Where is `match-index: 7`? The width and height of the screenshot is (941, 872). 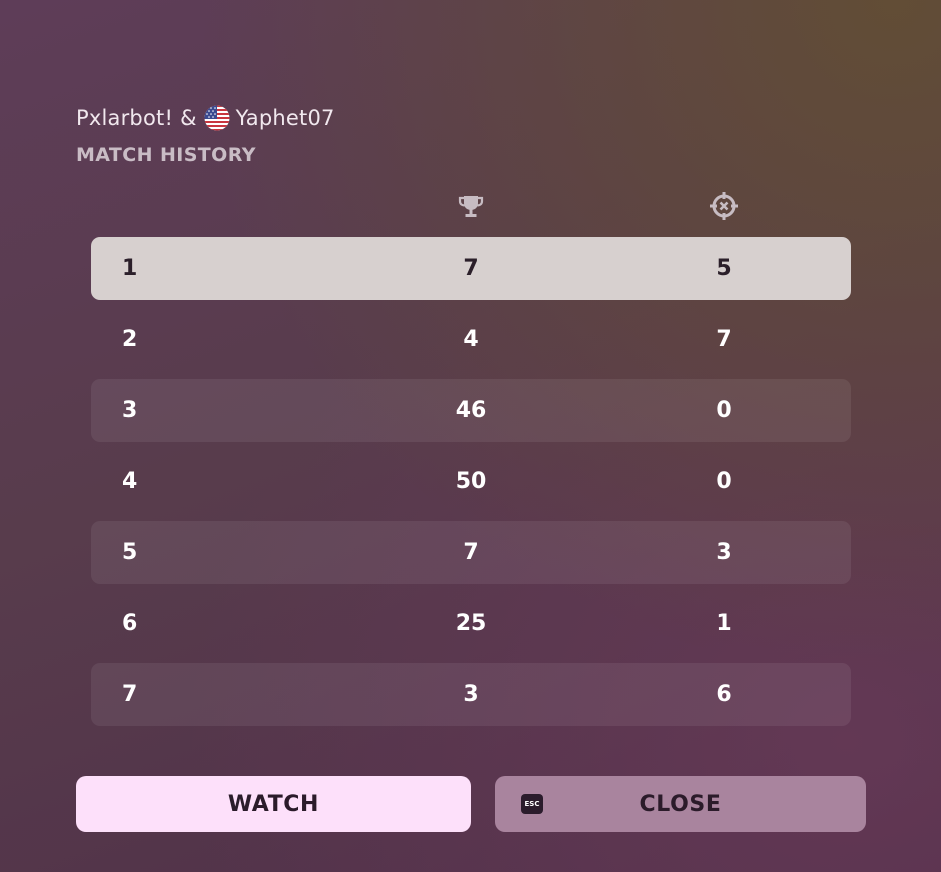 match-index: 7 is located at coordinates (130, 694).